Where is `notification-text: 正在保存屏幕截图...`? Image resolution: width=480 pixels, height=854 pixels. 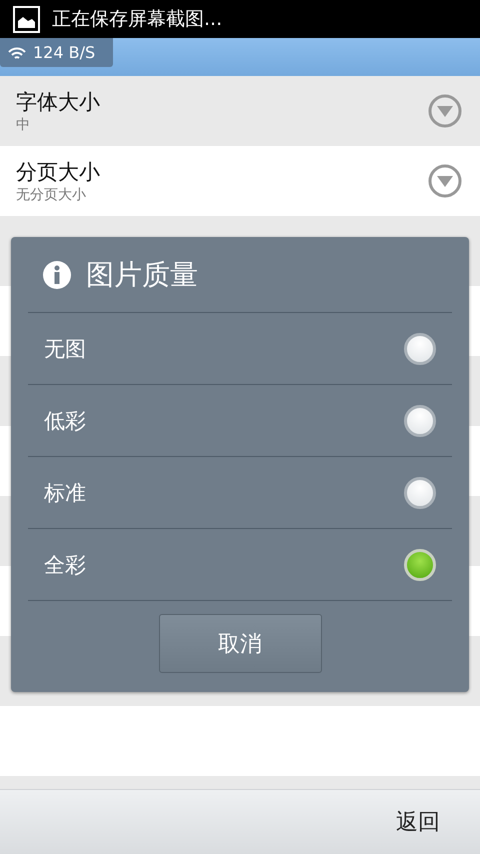
notification-text: 正在保存屏幕截图... is located at coordinates (137, 19).